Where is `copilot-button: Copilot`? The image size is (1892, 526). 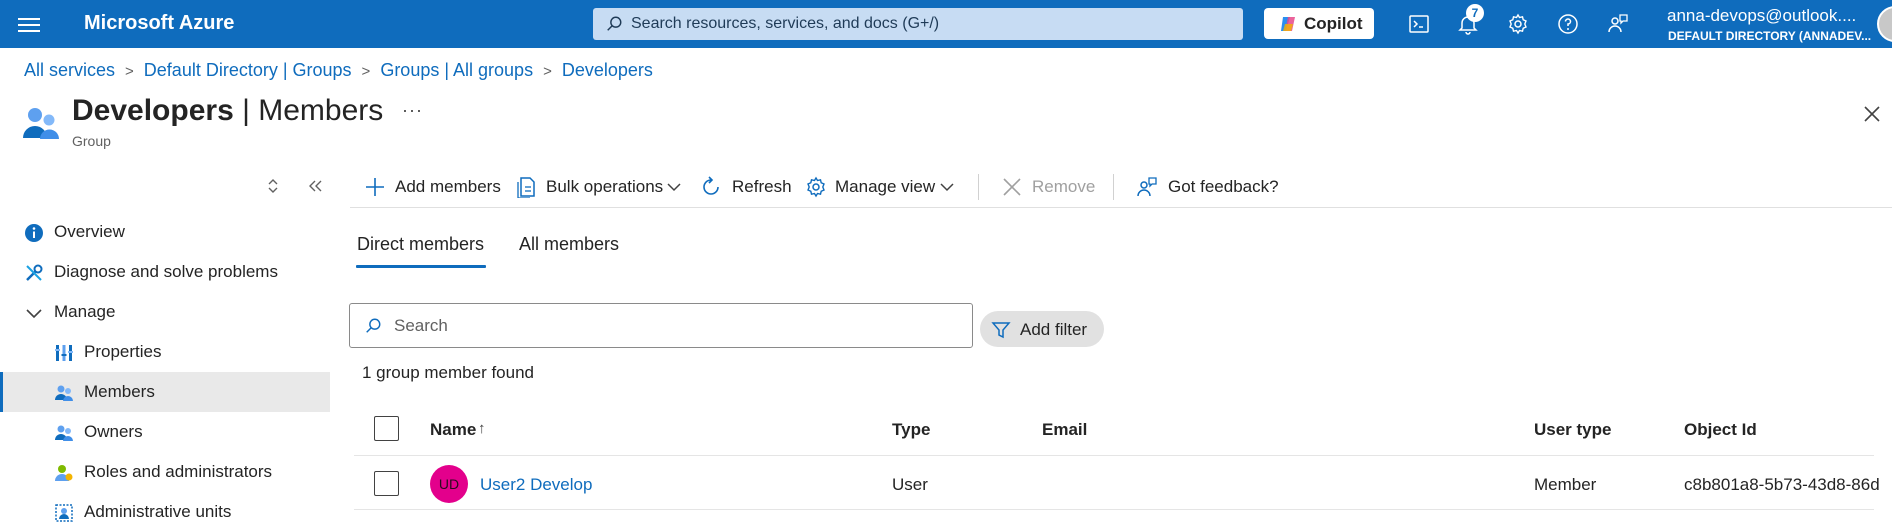
copilot-button: Copilot is located at coordinates (1319, 23).